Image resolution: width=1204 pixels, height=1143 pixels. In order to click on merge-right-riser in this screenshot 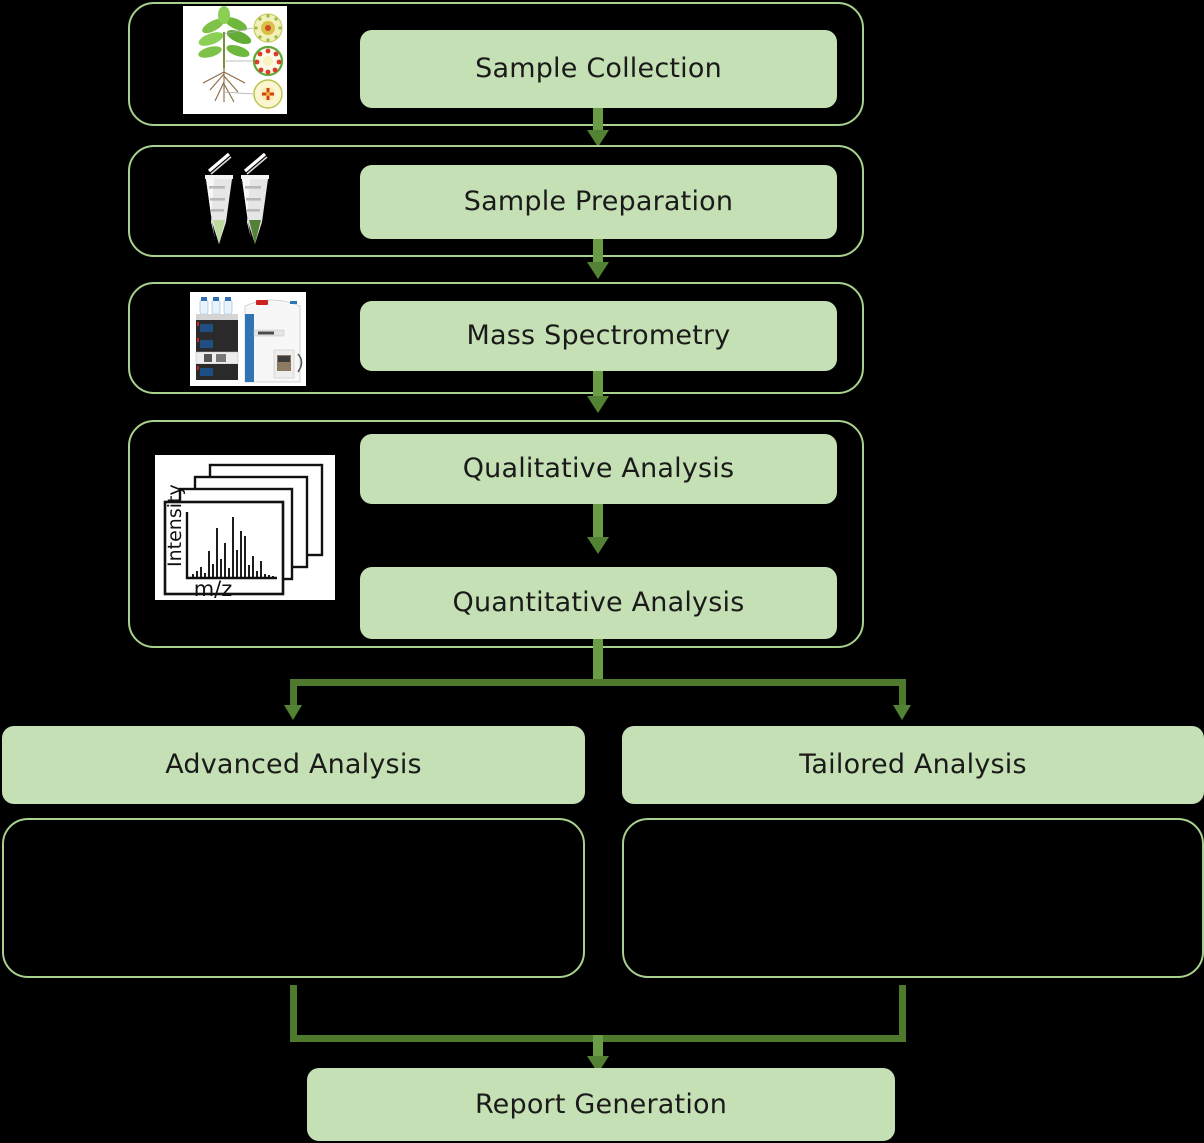, I will do `click(902, 1013)`.